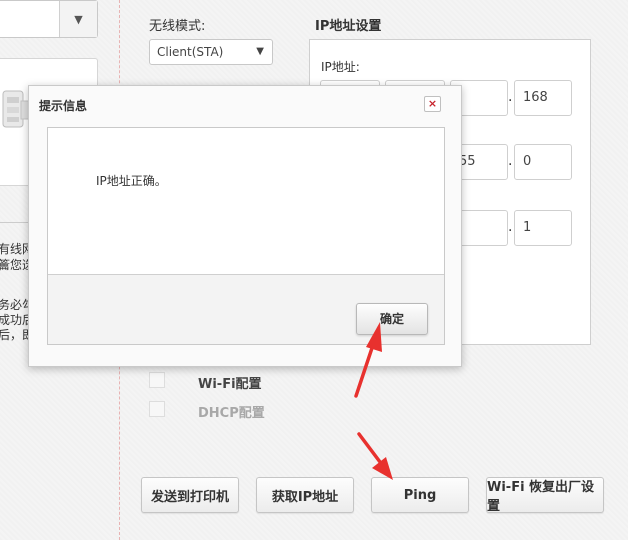  I want to click on ping-button: Ping, so click(420, 495).